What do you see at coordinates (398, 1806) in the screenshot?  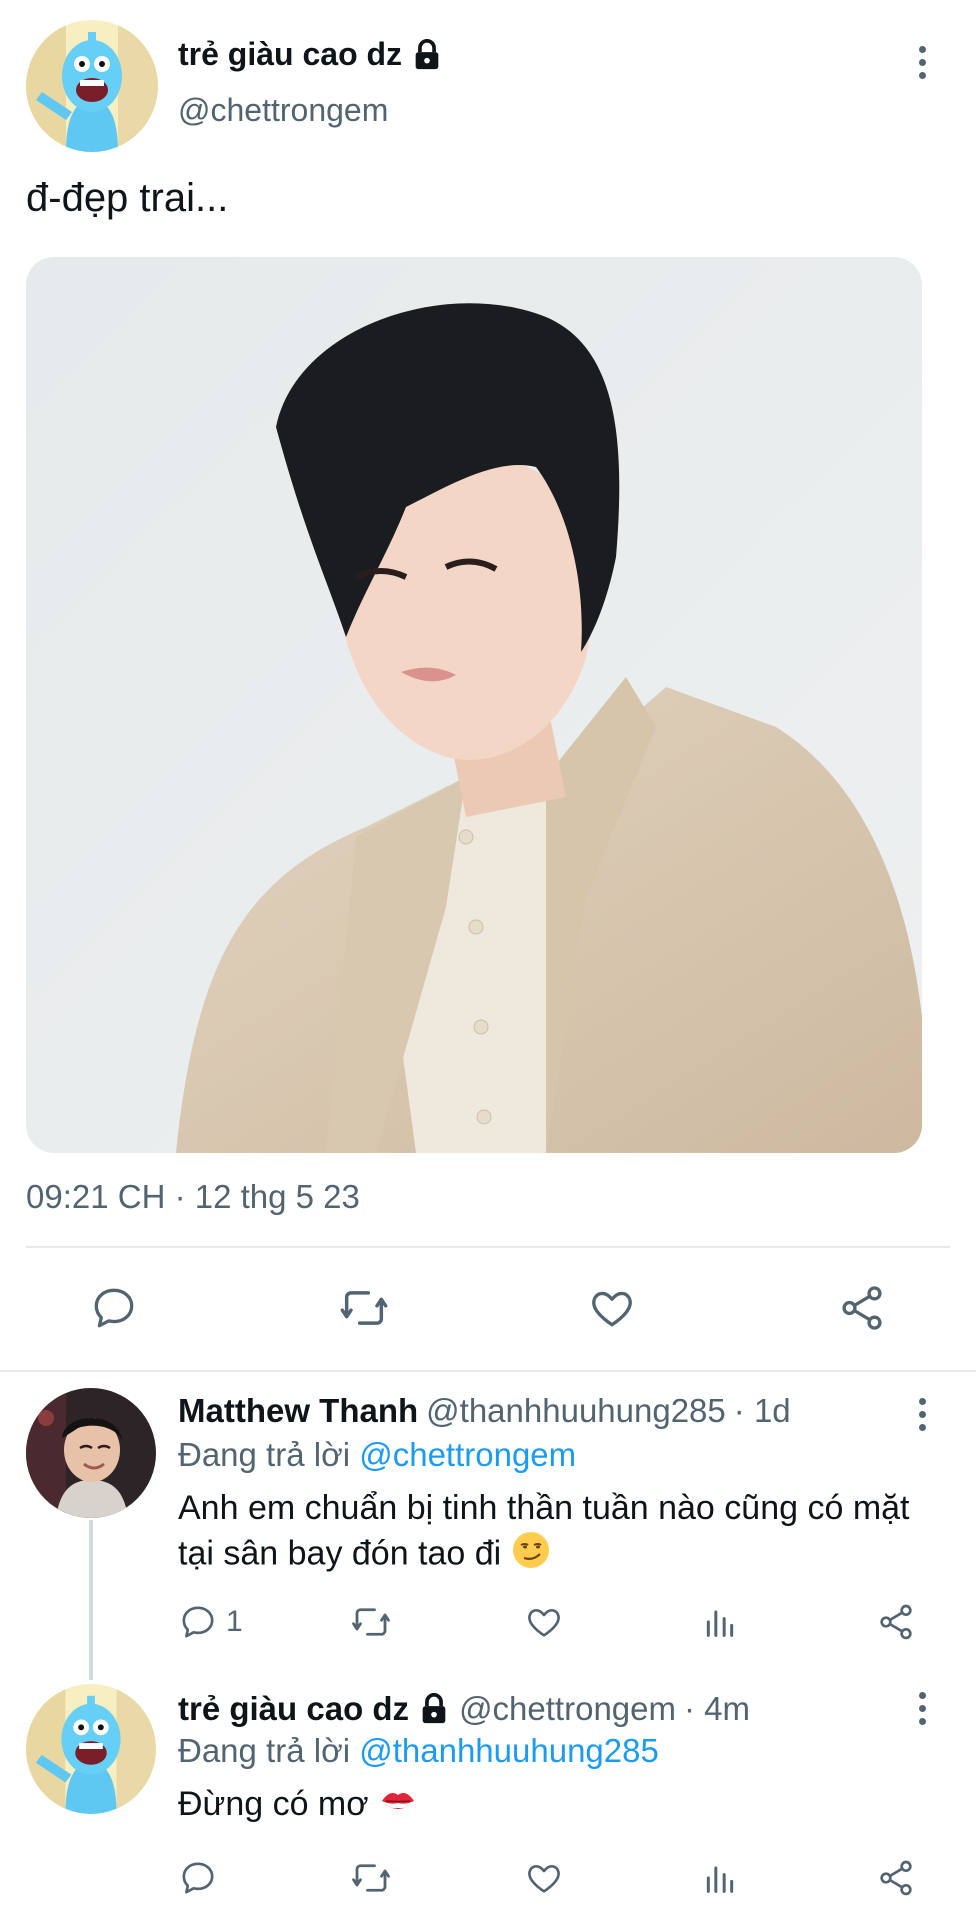 I see `kiss-mark-emoji` at bounding box center [398, 1806].